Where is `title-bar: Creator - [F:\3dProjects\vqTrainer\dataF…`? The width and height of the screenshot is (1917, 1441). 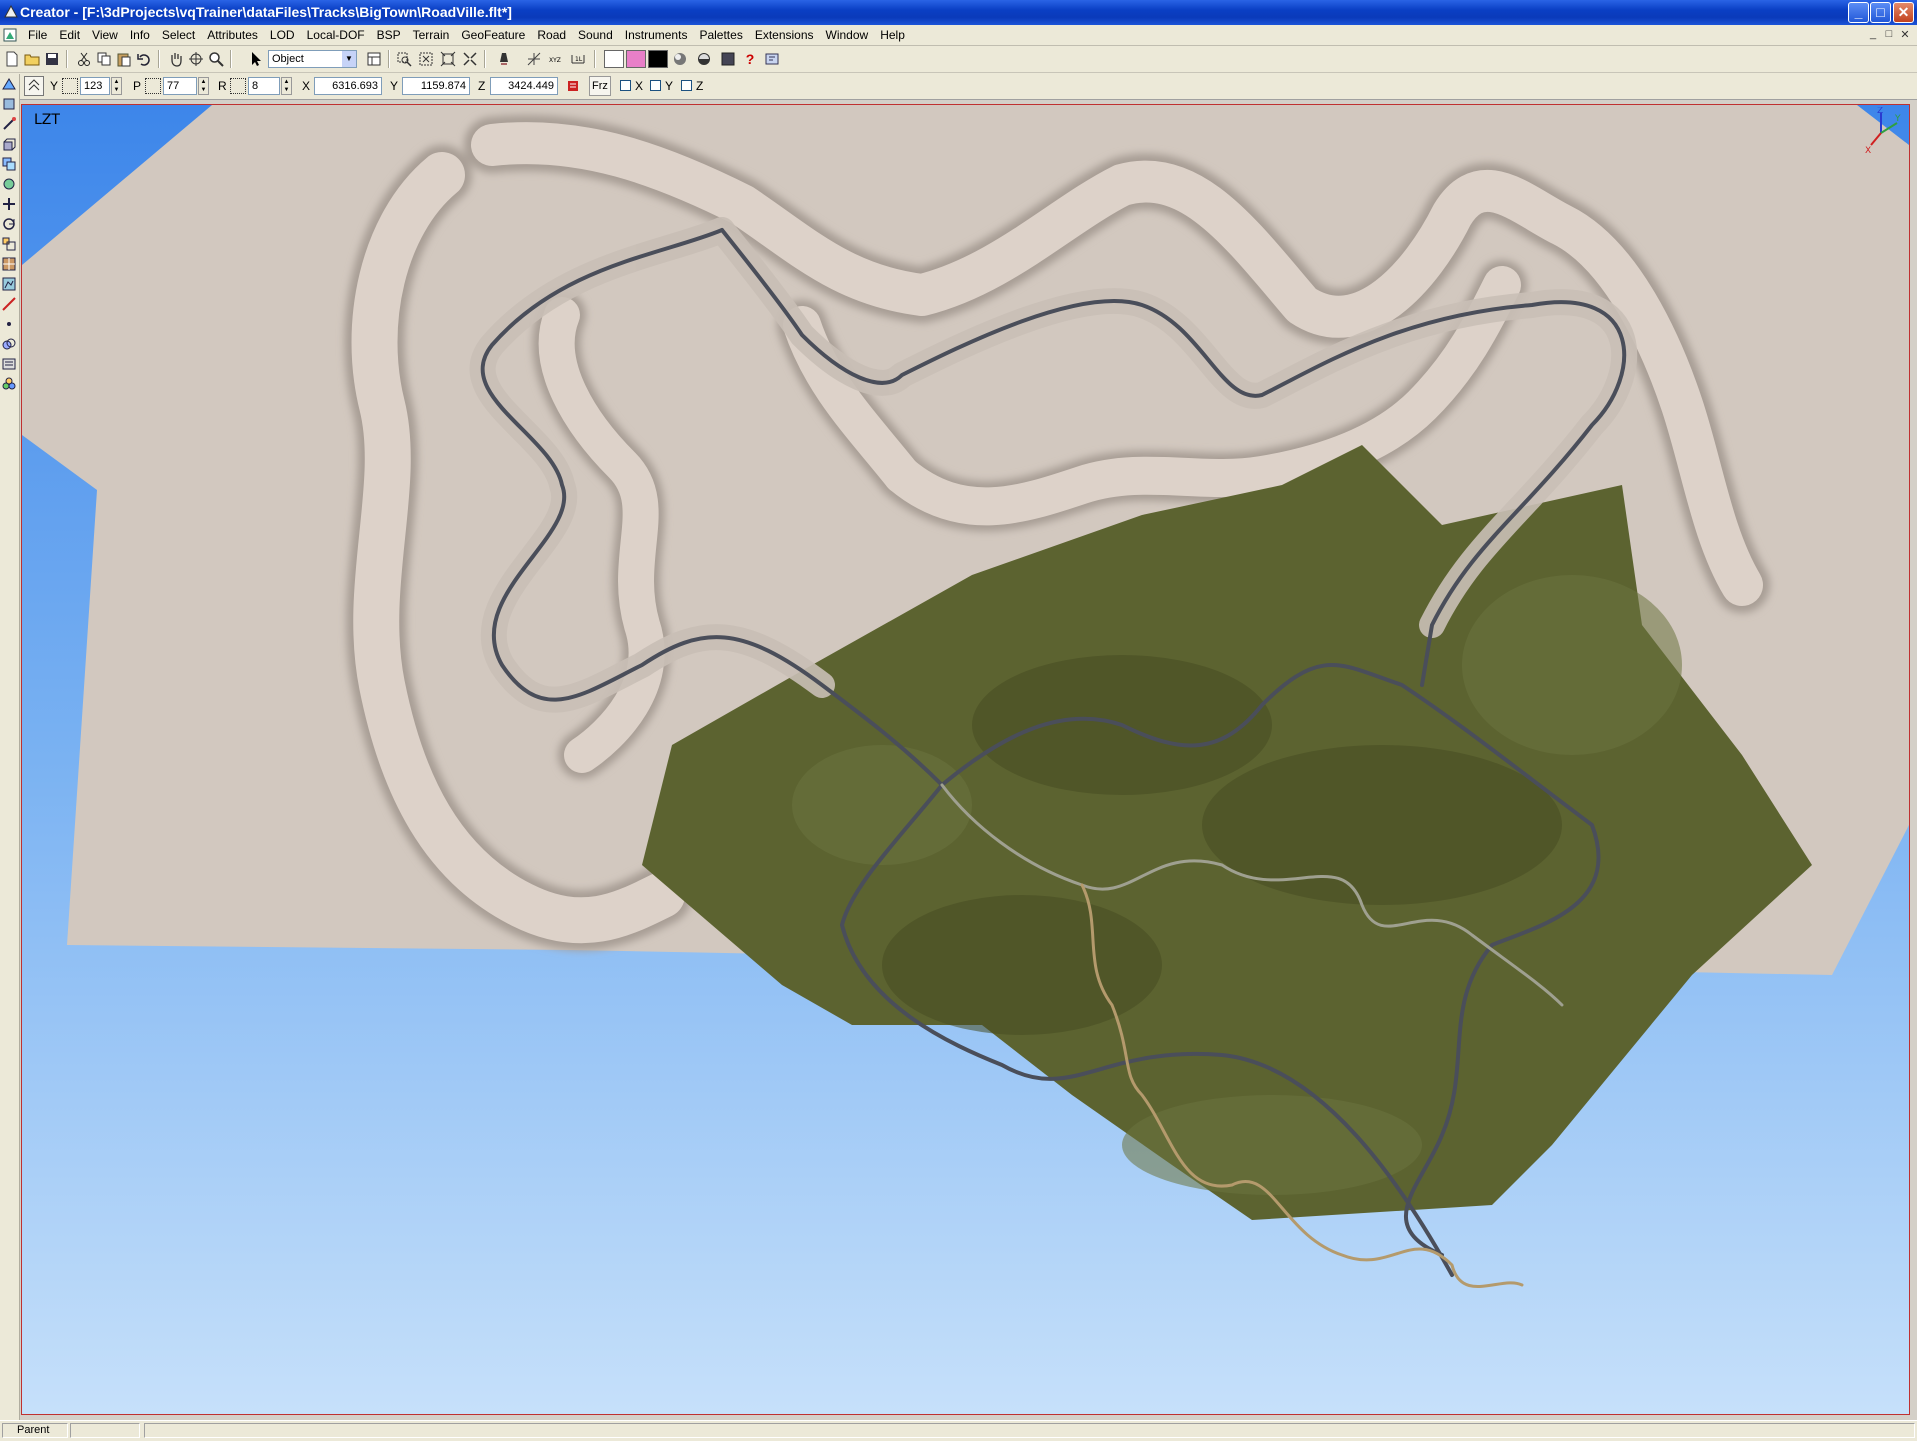 title-bar: Creator - [F:\3dProjects\vqTrainer\dataF… is located at coordinates (958, 12).